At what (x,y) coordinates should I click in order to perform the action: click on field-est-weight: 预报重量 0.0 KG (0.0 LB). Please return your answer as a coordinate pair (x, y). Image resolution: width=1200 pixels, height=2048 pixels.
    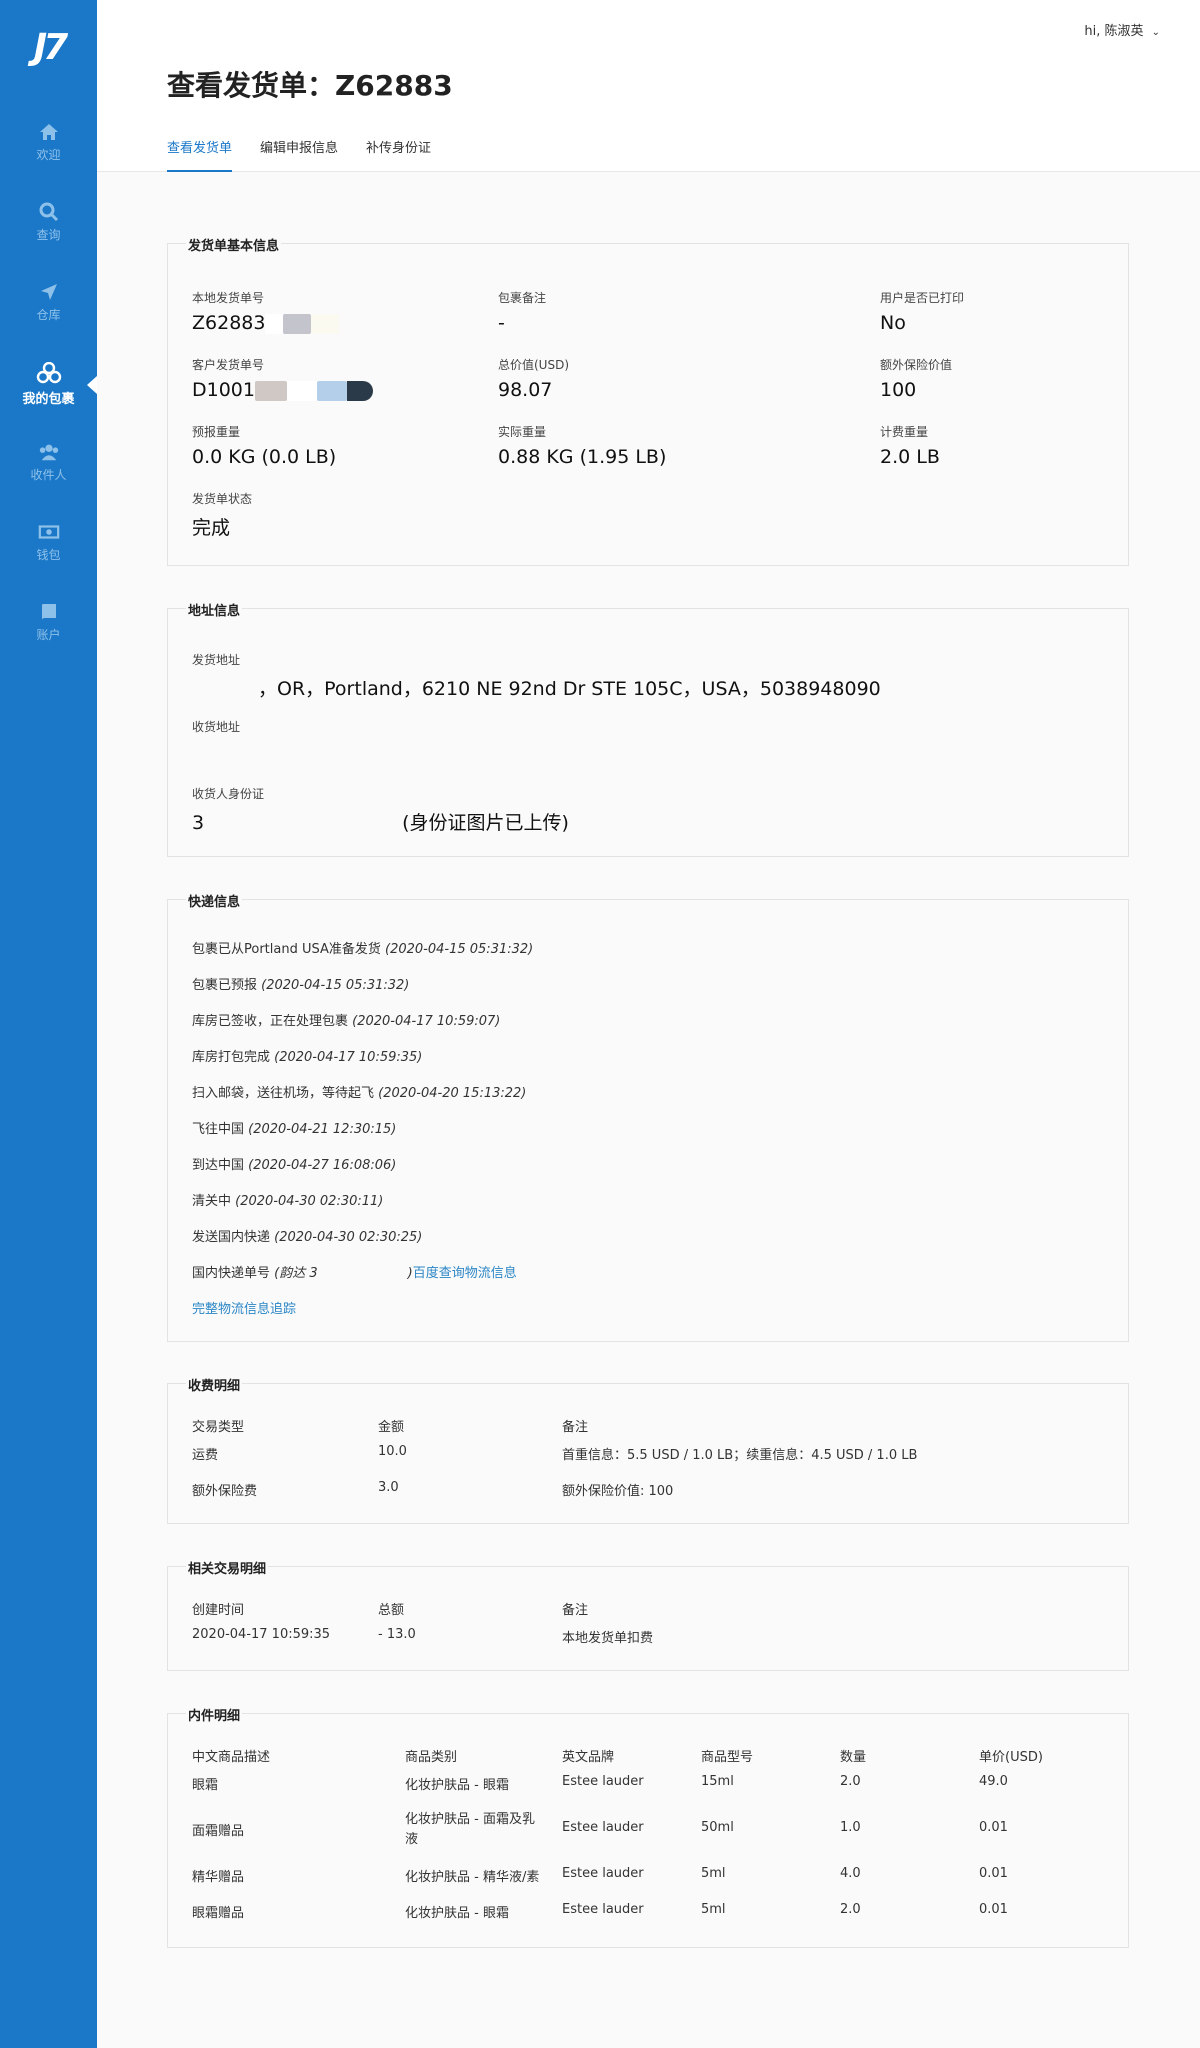
    Looking at the image, I should click on (264, 445).